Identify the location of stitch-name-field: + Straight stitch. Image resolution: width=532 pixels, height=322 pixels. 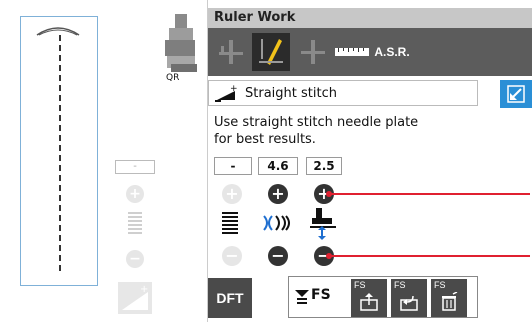
(343, 93).